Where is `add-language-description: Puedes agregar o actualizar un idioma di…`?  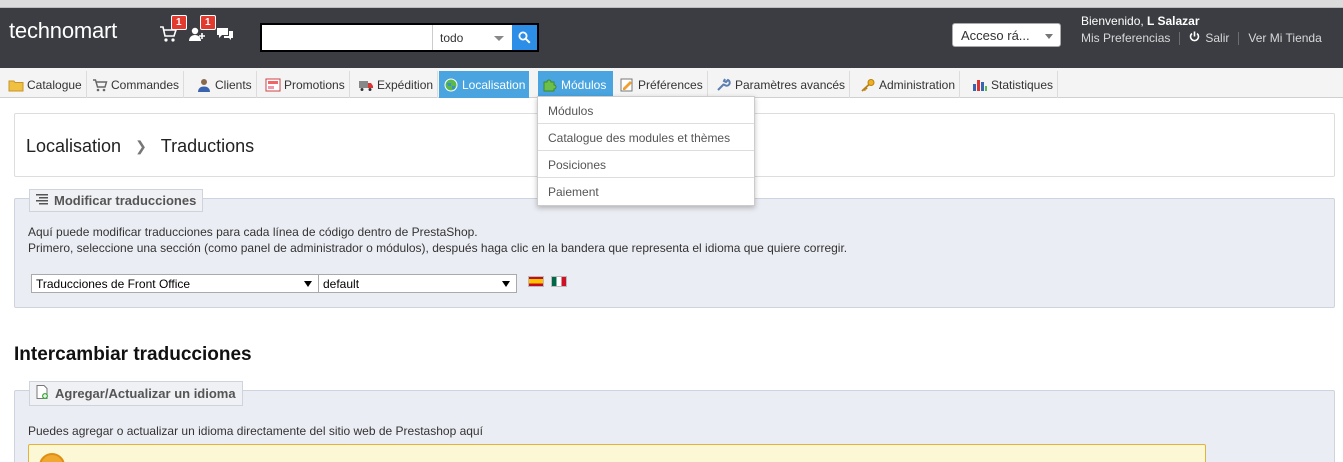 add-language-description: Puedes agregar o actualizar un idioma di… is located at coordinates (255, 431).